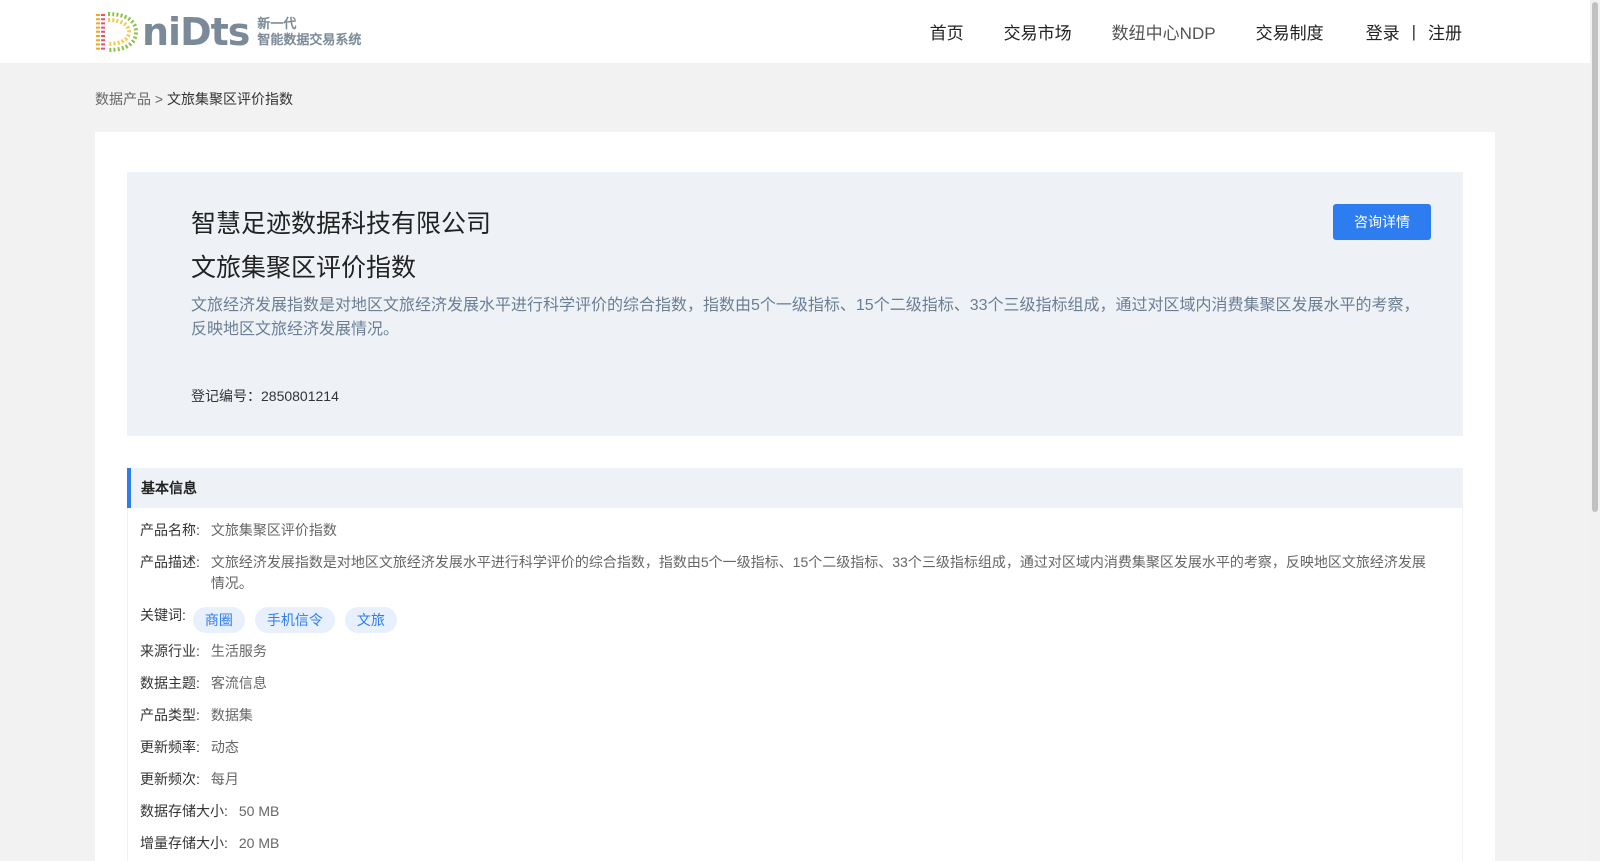 The height and width of the screenshot is (861, 1600). What do you see at coordinates (801, 683) in the screenshot?
I see `info-row-theme: 数据主题: 客流信息` at bounding box center [801, 683].